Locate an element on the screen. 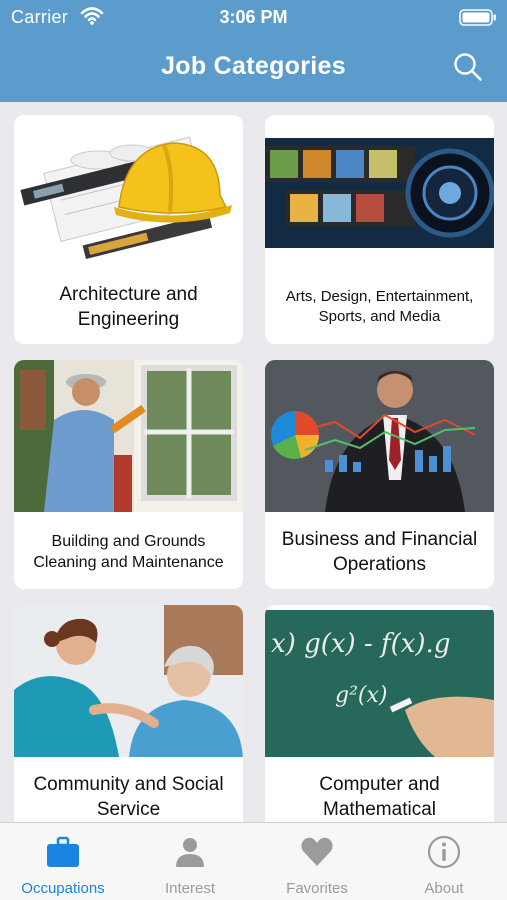 This screenshot has width=507, height=900. category-card-business-financial: Business and Financial Operations is located at coordinates (379, 474).